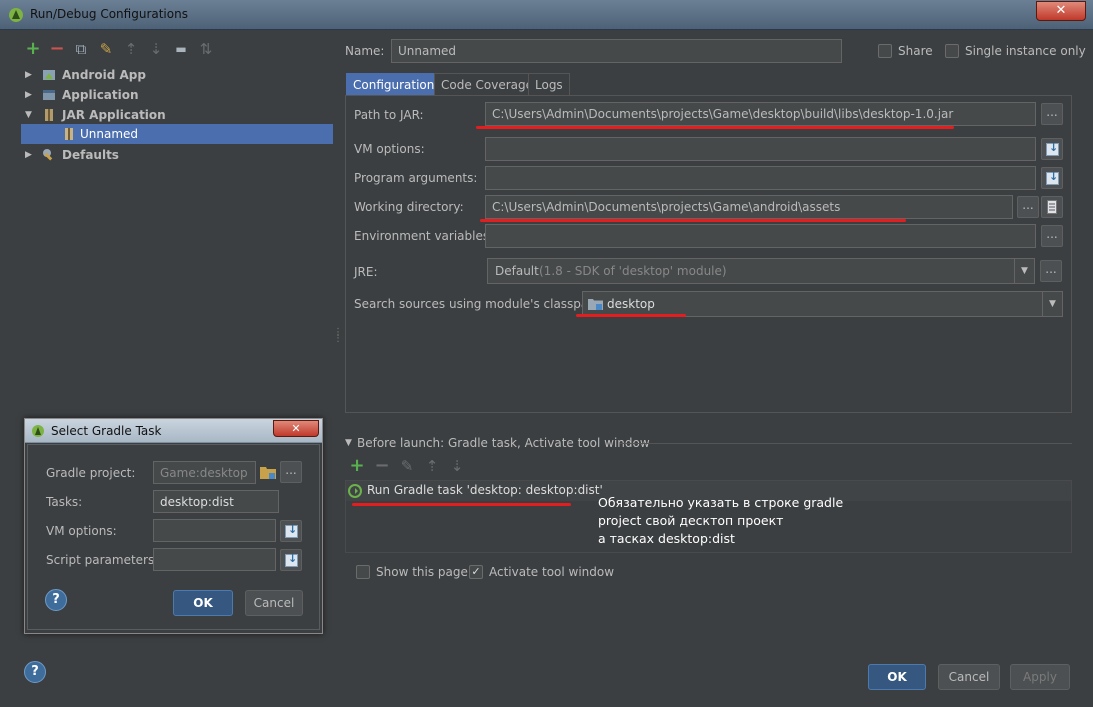  I want to click on classpath-label: Search sources using module's classpath:, so click(479, 304).